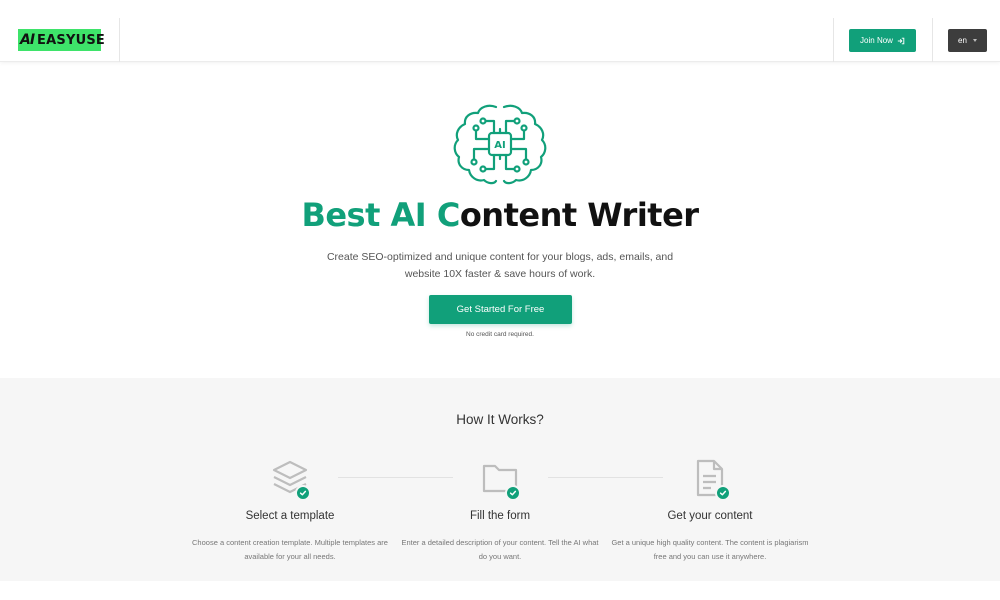  I want to click on ai-chip-label: AI, so click(499, 145).